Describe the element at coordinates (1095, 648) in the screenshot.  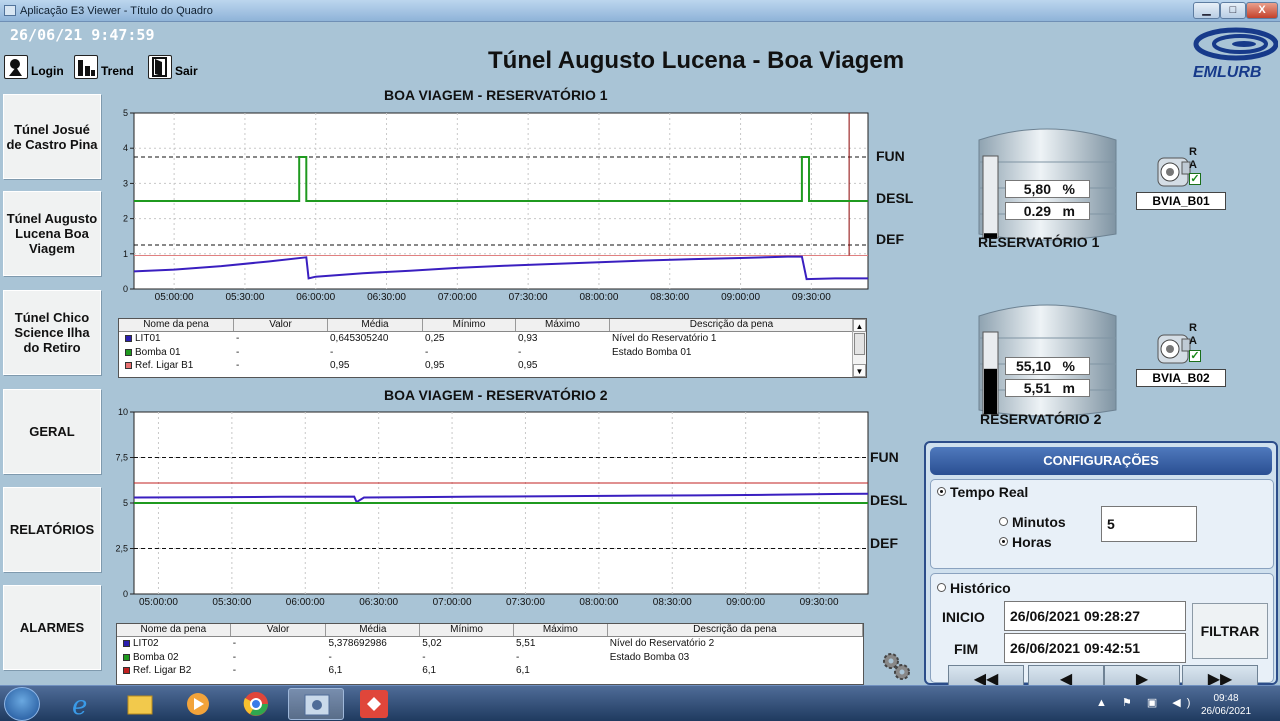
I see `fim-input: 26/06/2021 09:42:51` at that location.